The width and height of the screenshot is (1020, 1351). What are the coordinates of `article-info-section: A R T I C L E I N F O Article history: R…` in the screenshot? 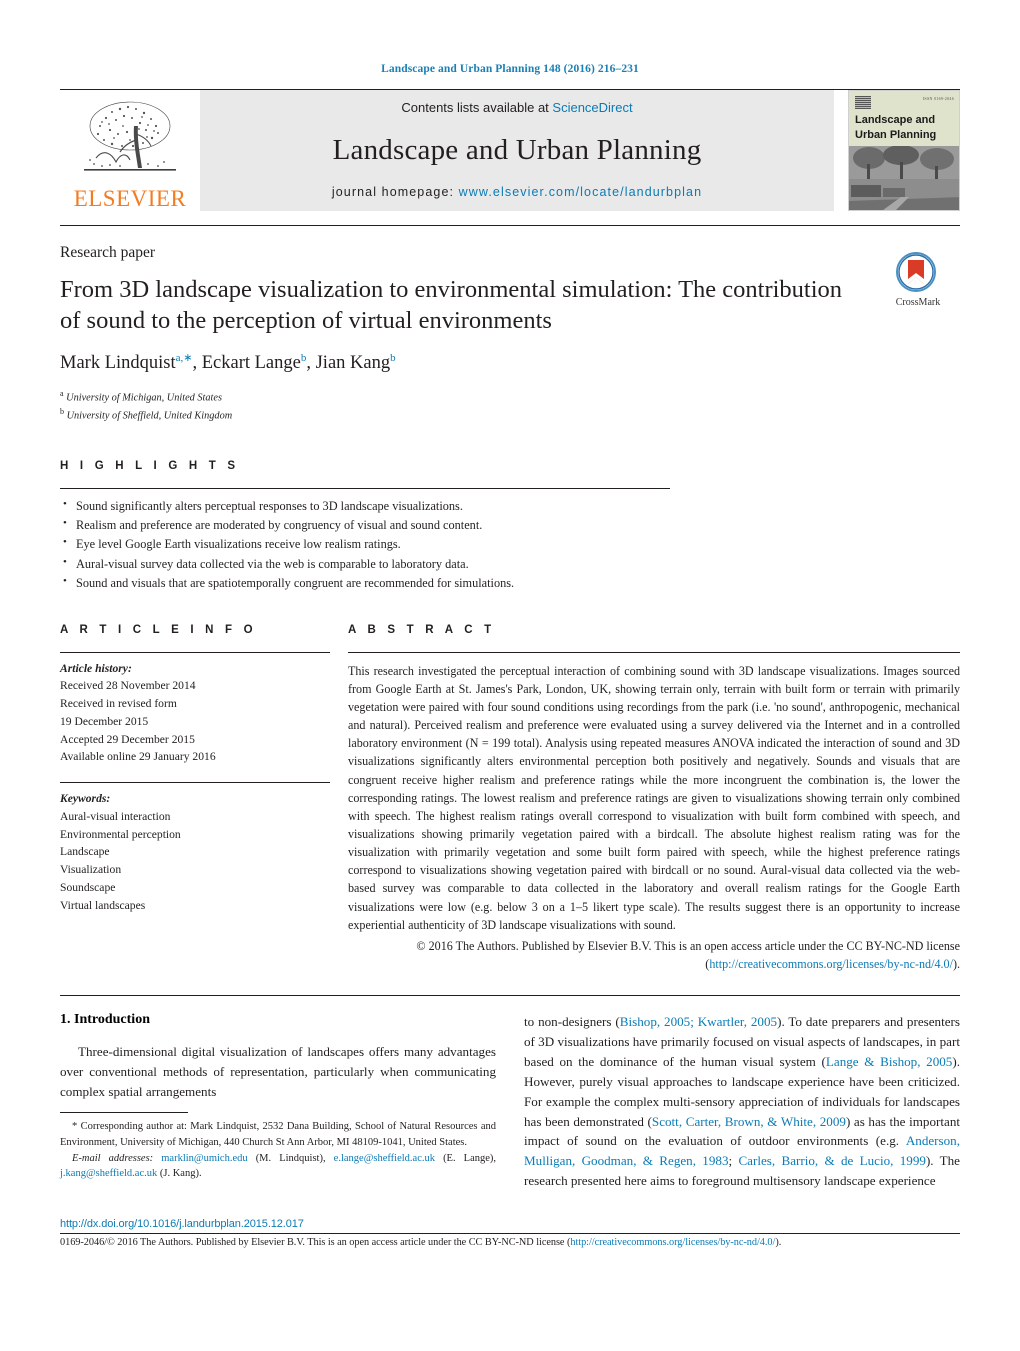 It's located at (195, 798).